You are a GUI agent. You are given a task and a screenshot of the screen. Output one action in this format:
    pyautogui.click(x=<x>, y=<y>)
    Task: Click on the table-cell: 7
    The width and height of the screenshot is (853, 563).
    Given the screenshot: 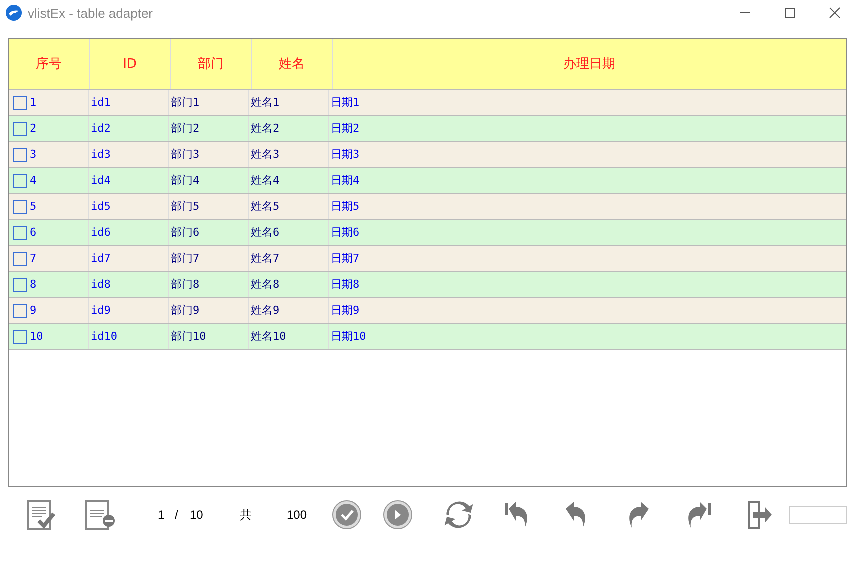 What is the action you would take?
    pyautogui.click(x=33, y=258)
    